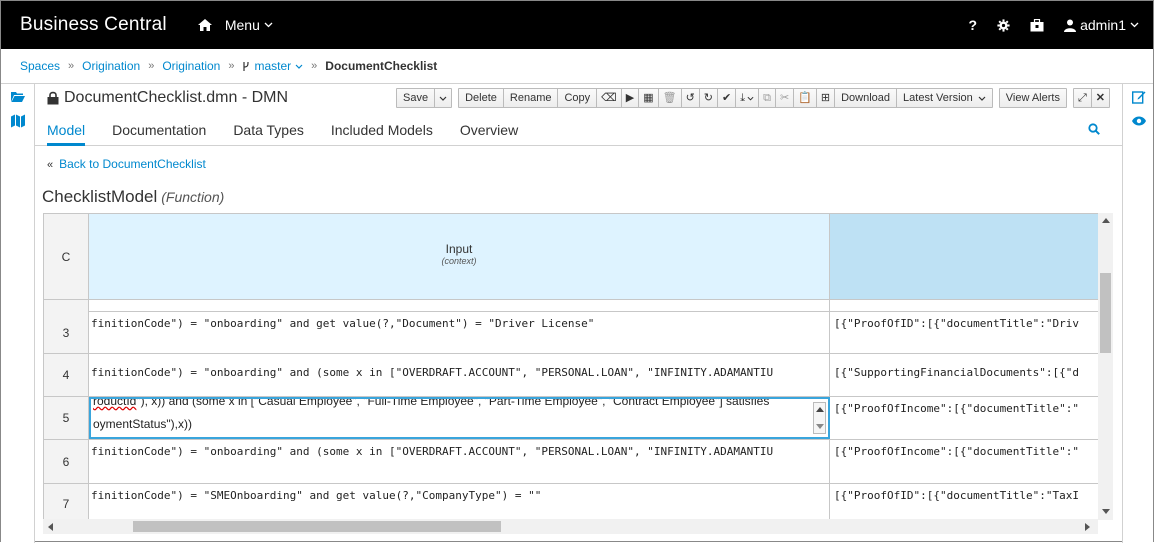 Image resolution: width=1154 pixels, height=543 pixels. Describe the element at coordinates (965, 332) in the screenshot. I see `output-cell: [{"ProofOfID":[{"documentTitle":"Driv` at that location.